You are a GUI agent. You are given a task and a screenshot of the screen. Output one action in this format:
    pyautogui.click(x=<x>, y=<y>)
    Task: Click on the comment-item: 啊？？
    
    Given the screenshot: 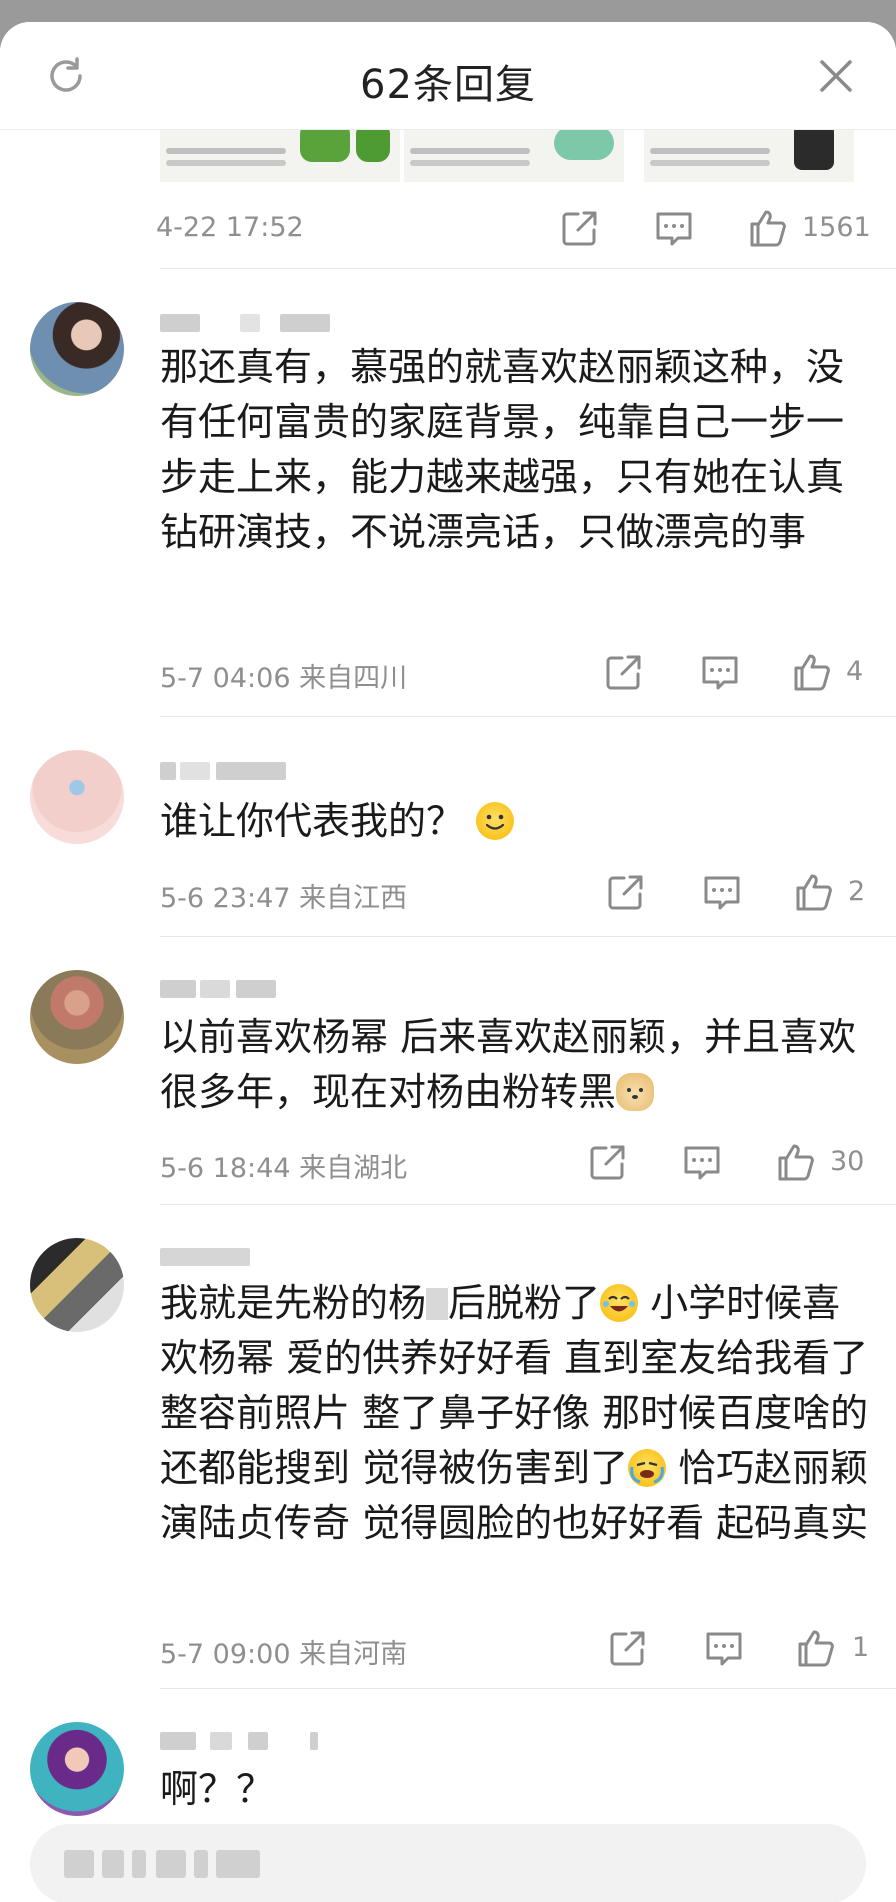 What is the action you would take?
    pyautogui.click(x=448, y=1763)
    